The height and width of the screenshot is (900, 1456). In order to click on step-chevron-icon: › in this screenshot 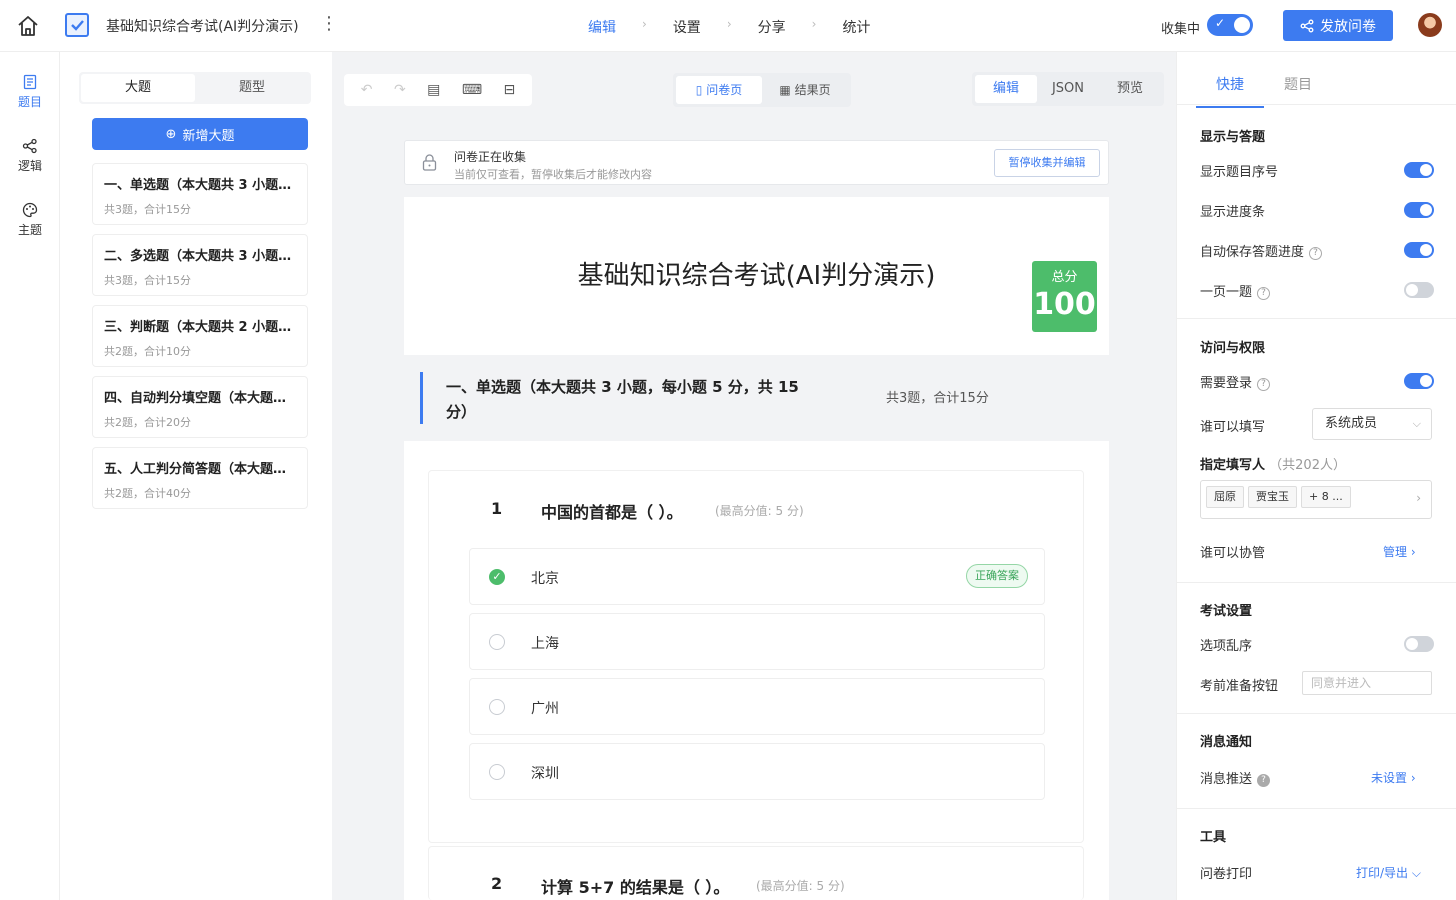, I will do `click(644, 24)`.